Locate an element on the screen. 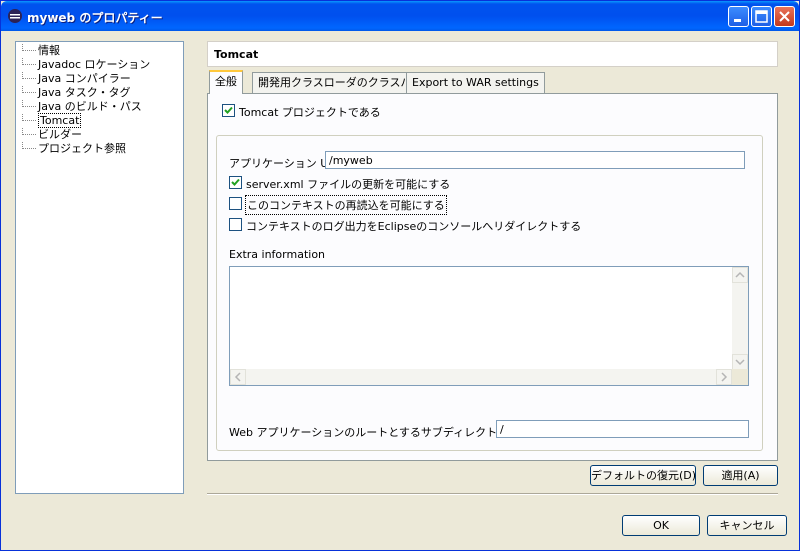 This screenshot has width=800, height=551. tree-item-java-task-tags: Java タスク・タグ is located at coordinates (76, 92).